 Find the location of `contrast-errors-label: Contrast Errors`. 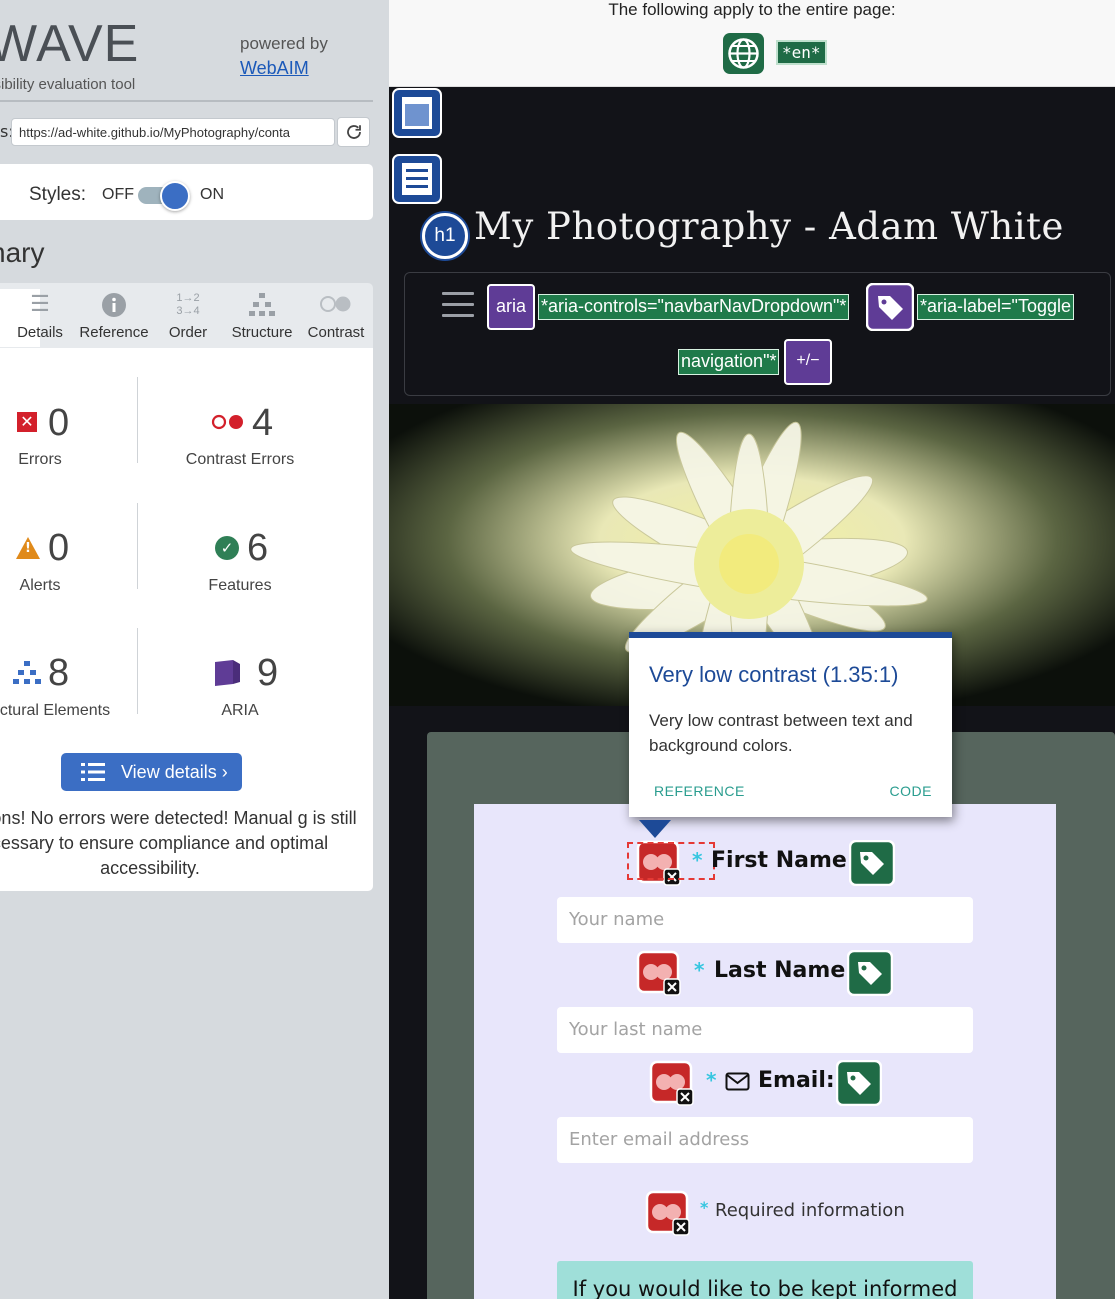

contrast-errors-label: Contrast Errors is located at coordinates (240, 459).